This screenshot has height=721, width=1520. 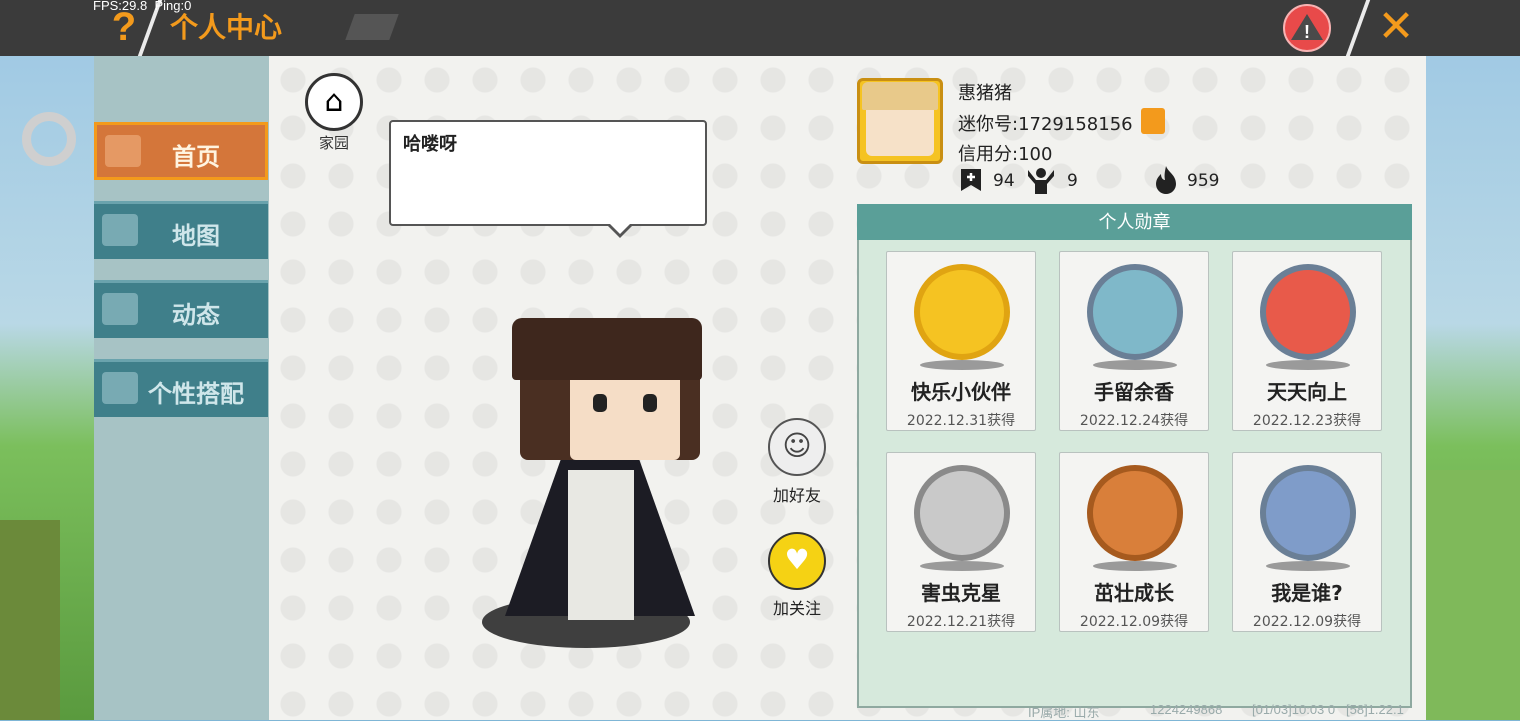 I want to click on medal-date: 2022.12.24获得, so click(x=1134, y=421).